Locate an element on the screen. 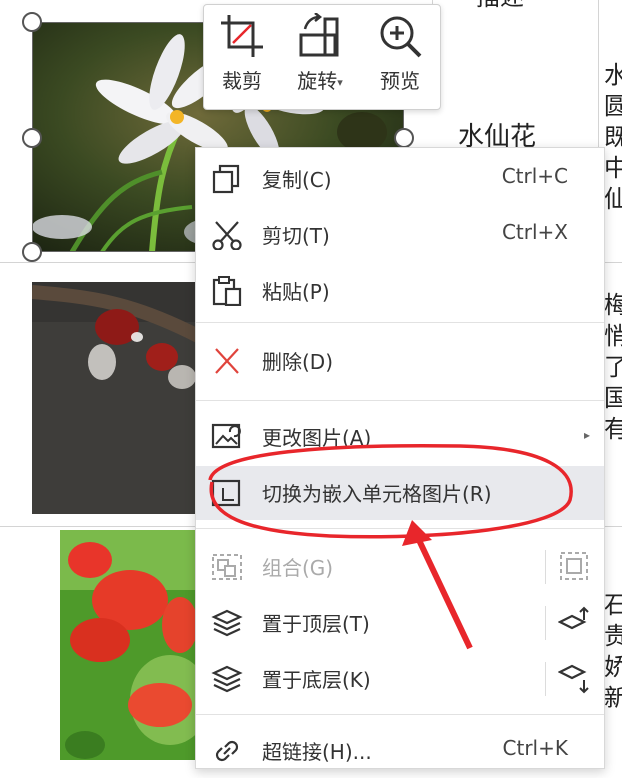 The height and width of the screenshot is (778, 622). ungroup-icon is located at coordinates (574, 566).